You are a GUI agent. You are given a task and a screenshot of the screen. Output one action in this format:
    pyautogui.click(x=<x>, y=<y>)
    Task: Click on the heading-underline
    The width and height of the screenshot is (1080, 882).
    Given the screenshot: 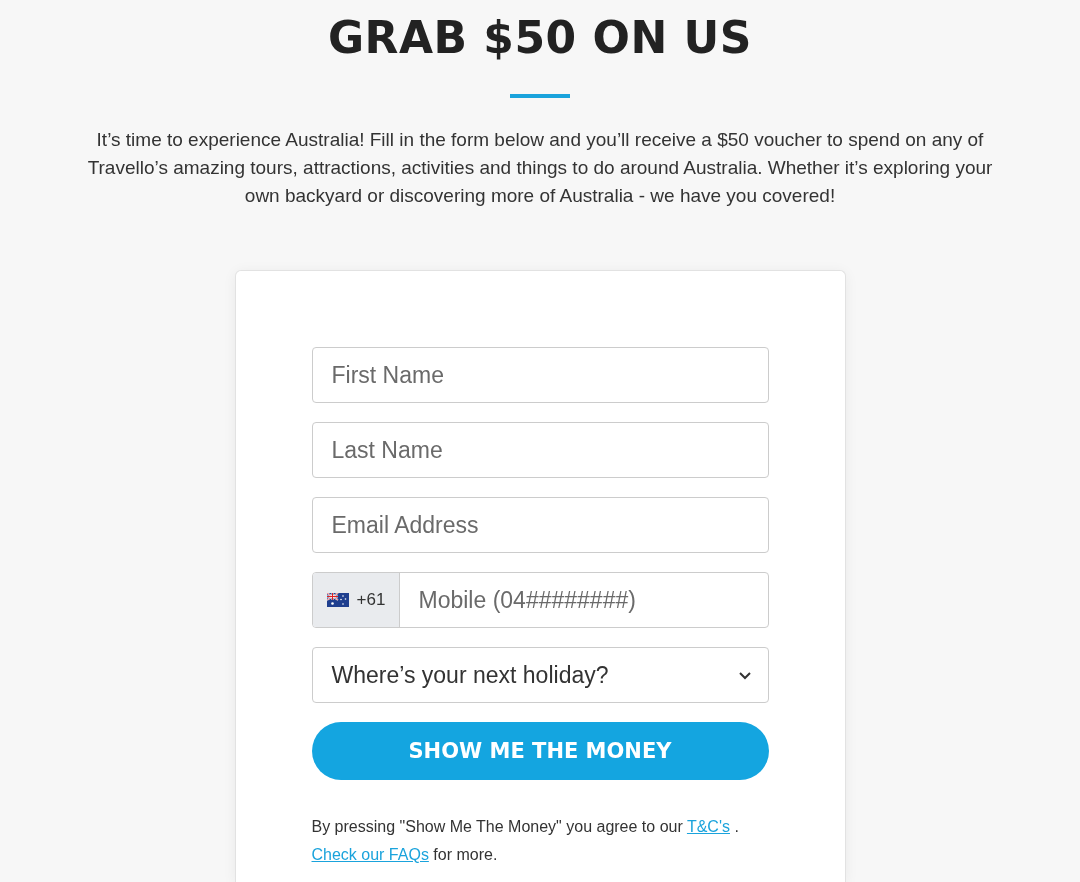 What is the action you would take?
    pyautogui.click(x=540, y=96)
    